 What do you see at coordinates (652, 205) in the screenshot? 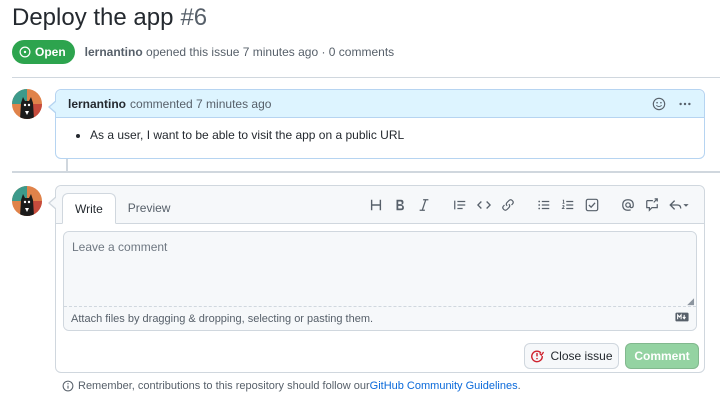
I see `reference-icon` at bounding box center [652, 205].